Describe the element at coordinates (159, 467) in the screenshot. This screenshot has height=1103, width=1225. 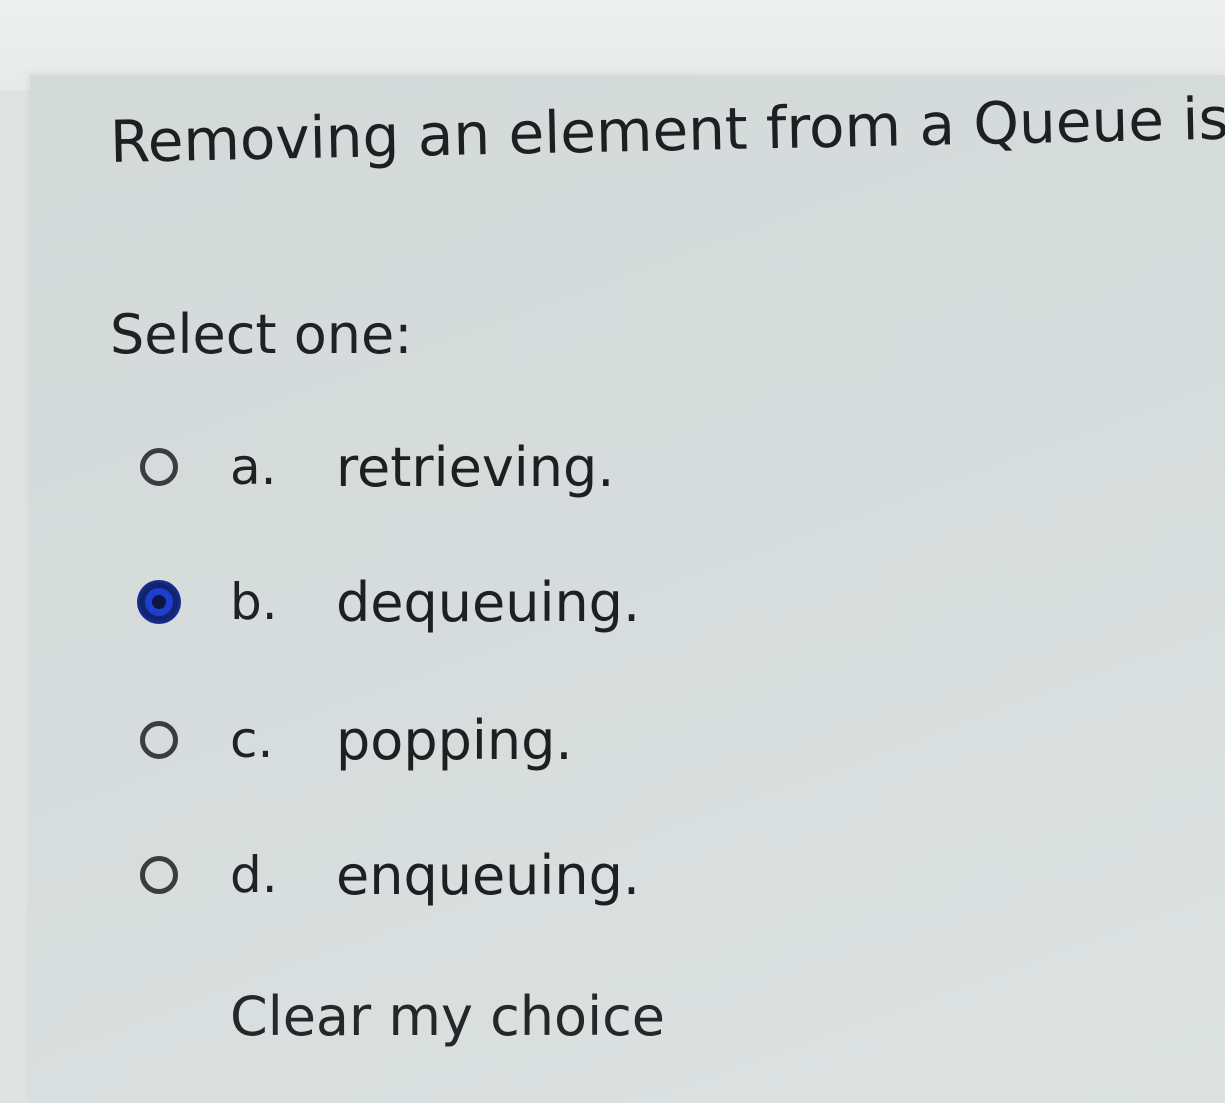
I see `option-a-radio` at that location.